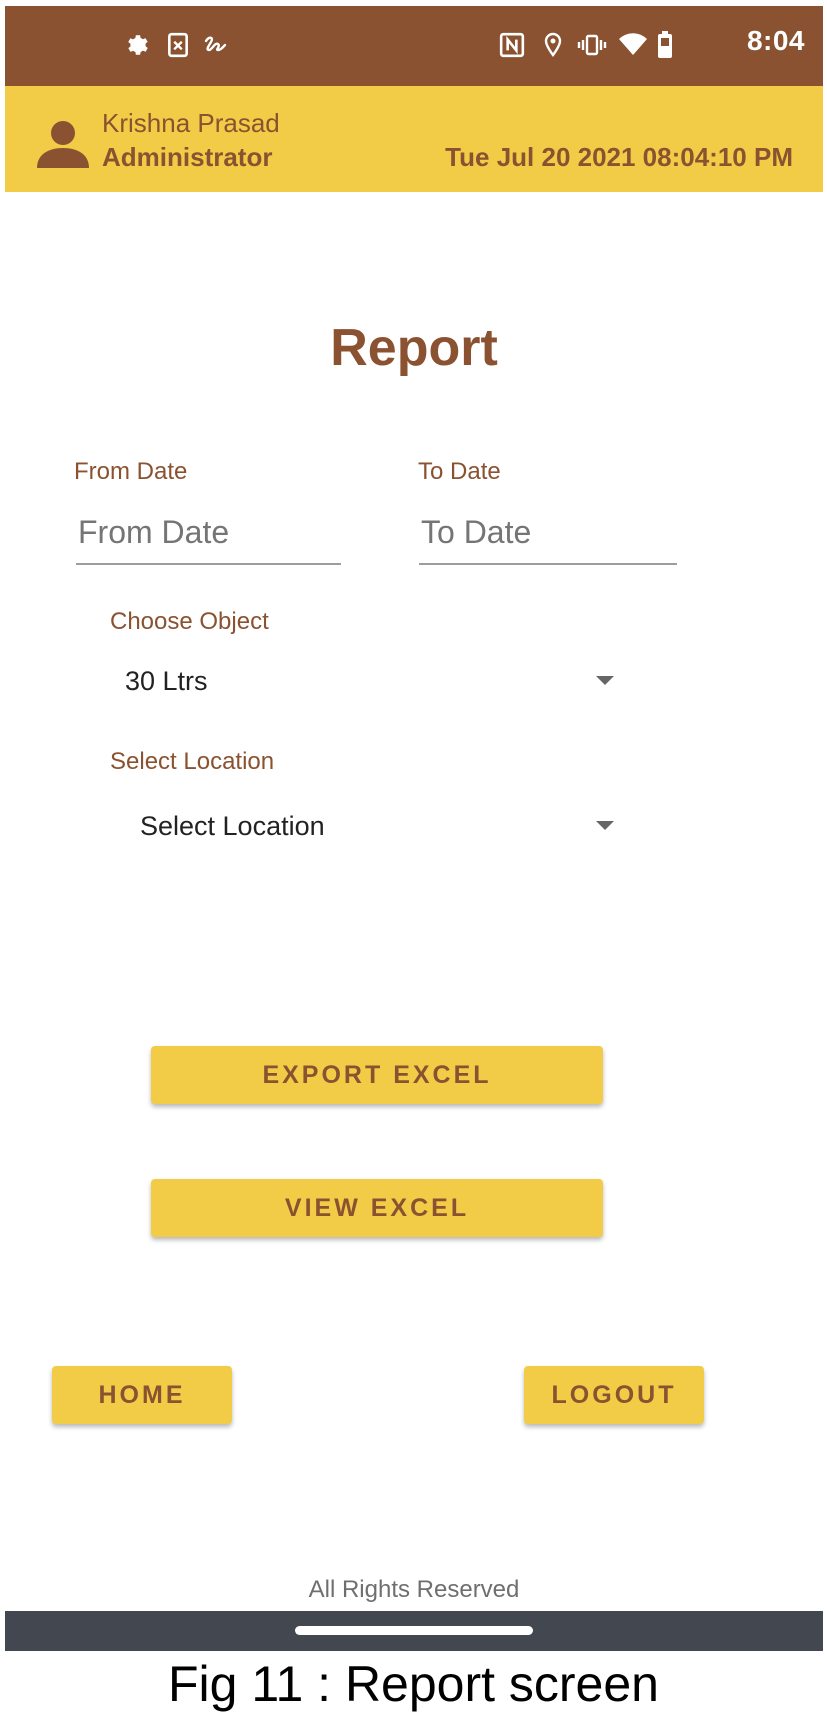 This screenshot has width=827, height=1725. Describe the element at coordinates (191, 123) in the screenshot. I see `user-name: Krishna Prasad` at that location.